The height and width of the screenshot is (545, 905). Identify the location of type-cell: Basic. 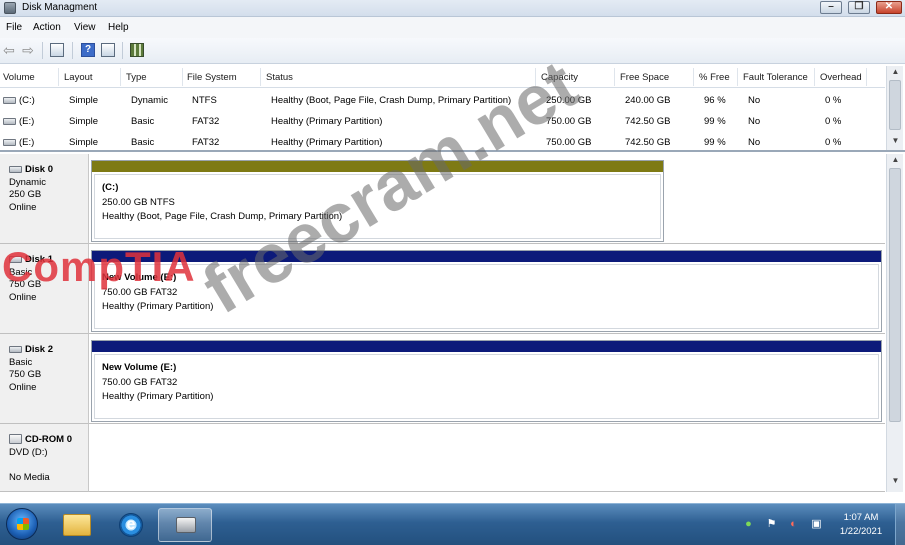
(143, 142).